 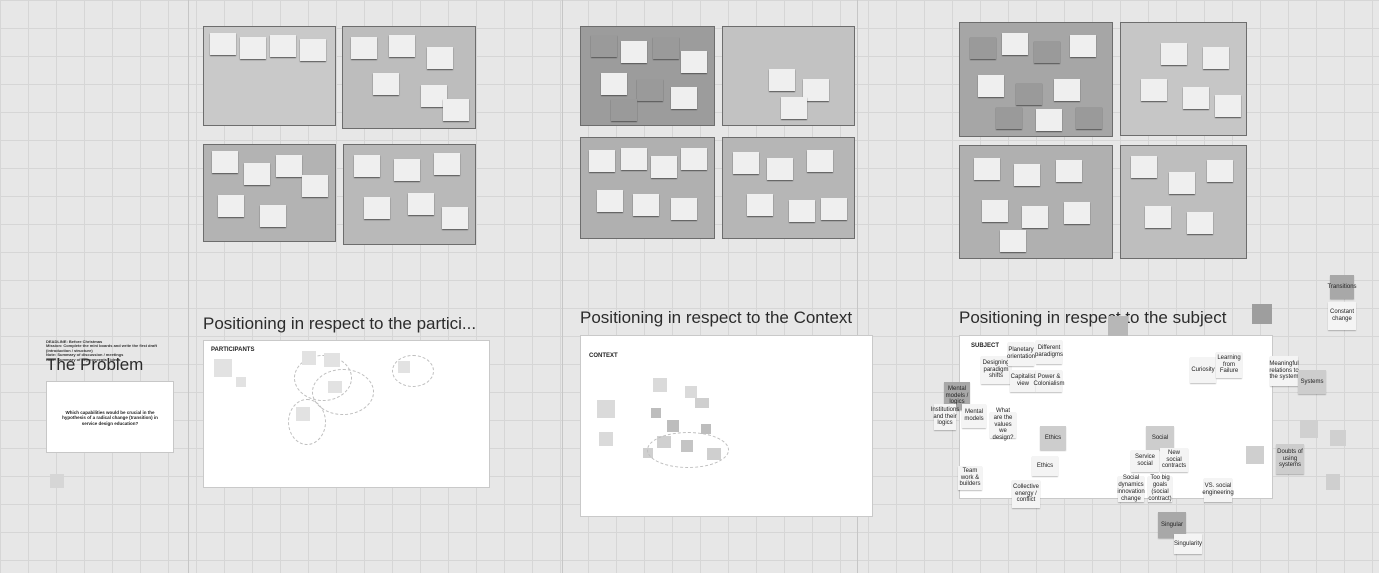 I want to click on panel-label: PARTICIPANTS, so click(x=233, y=350).